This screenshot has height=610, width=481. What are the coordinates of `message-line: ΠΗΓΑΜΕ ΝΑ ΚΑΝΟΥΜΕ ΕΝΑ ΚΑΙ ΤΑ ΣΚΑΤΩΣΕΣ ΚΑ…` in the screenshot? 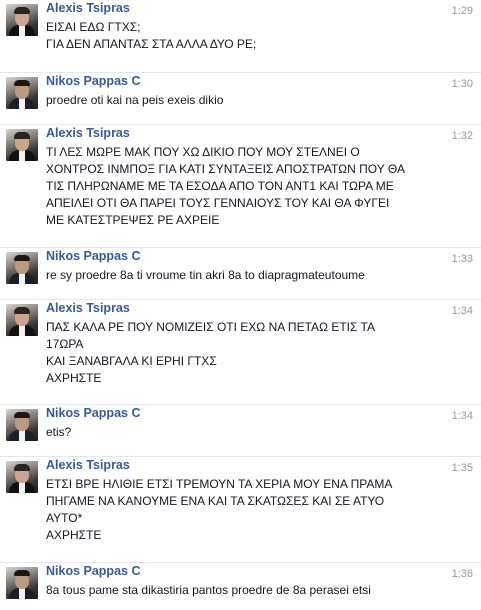 It's located at (215, 501).